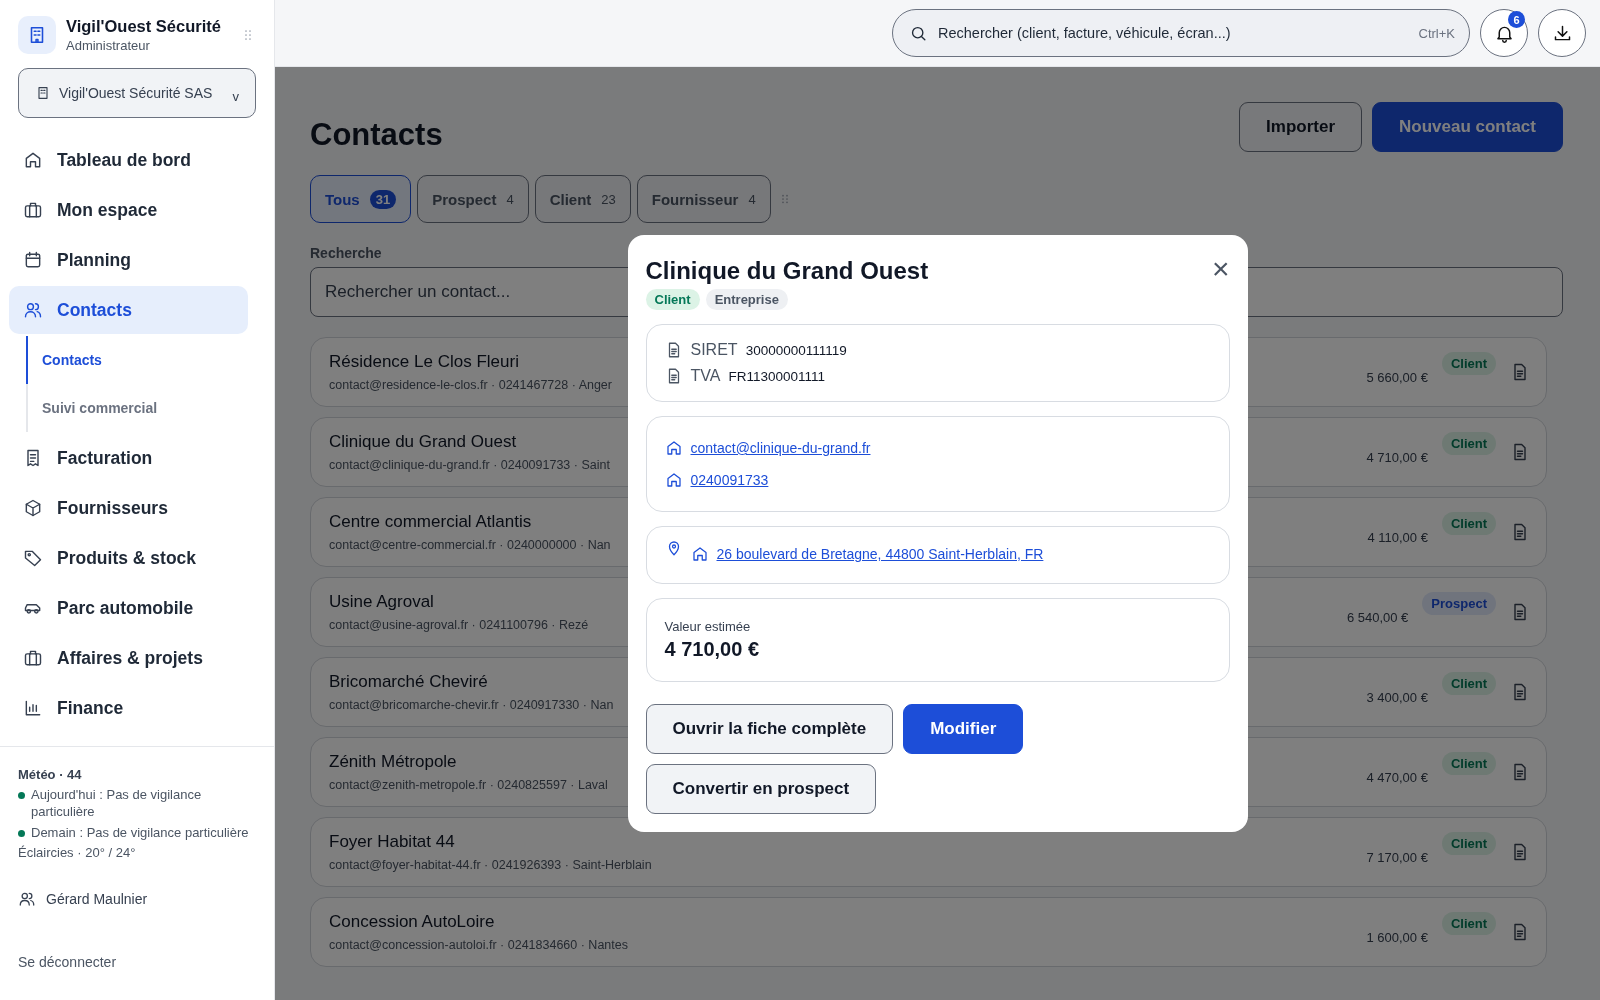 Image resolution: width=1600 pixels, height=1000 pixels. What do you see at coordinates (490, 865) in the screenshot?
I see `contact-details: contact@foyer-habitat-44.fr · 0241926393 · Saint-Herblain` at bounding box center [490, 865].